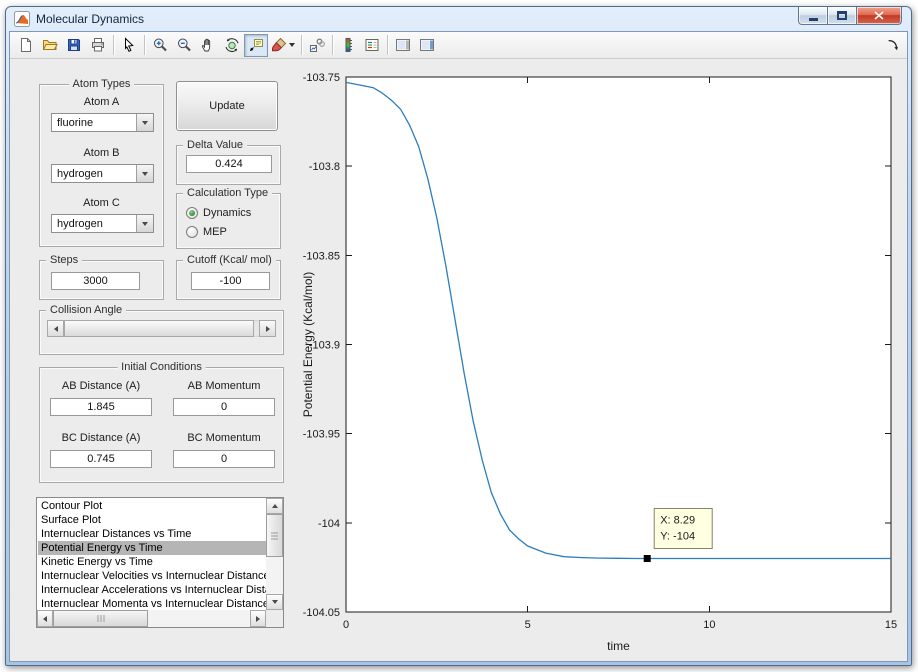  What do you see at coordinates (102, 223) in the screenshot?
I see `atom-c-select: hydrogen` at bounding box center [102, 223].